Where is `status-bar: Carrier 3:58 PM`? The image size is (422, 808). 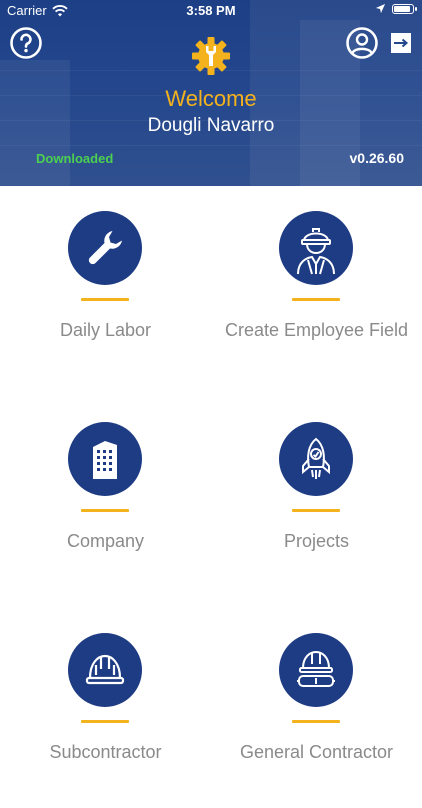 status-bar: Carrier 3:58 PM is located at coordinates (211, 10).